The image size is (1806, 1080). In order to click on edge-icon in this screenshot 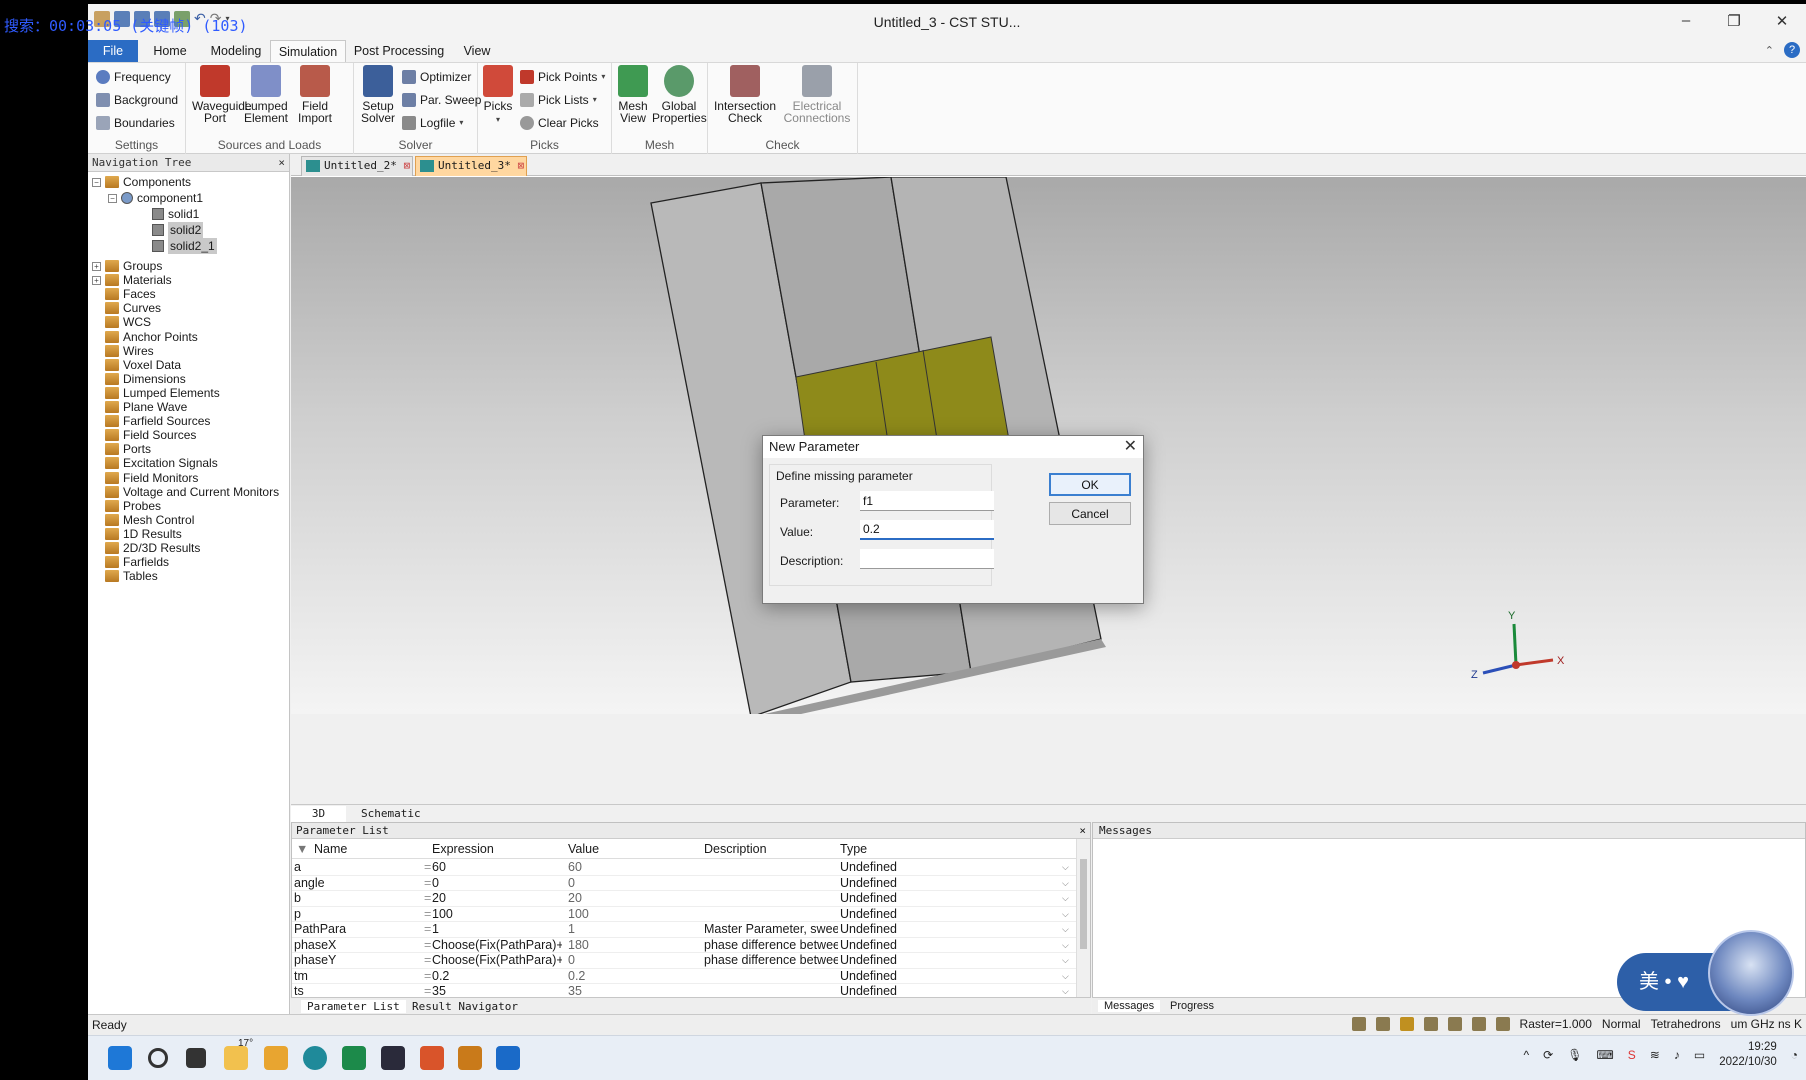, I will do `click(315, 1058)`.